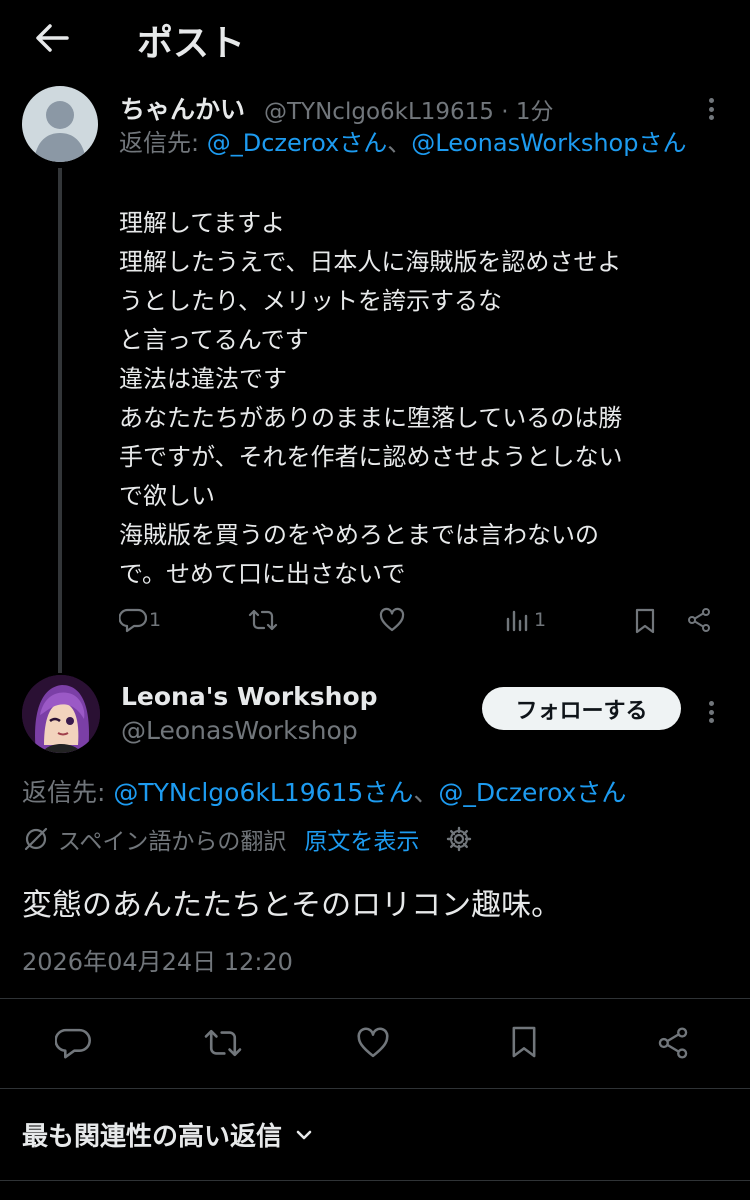 The width and height of the screenshot is (750, 1200). Describe the element at coordinates (182, 108) in the screenshot. I see `reply-author-name: ちゃんかい` at that location.